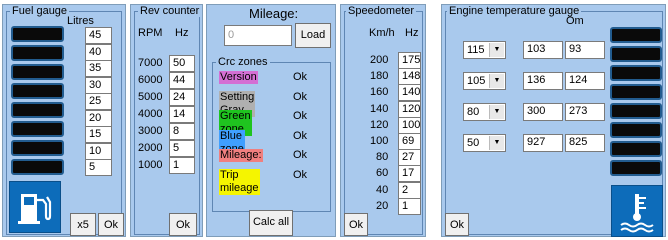  Describe the element at coordinates (473, 143) in the screenshot. I see `temperature-select-value: 50` at that location.